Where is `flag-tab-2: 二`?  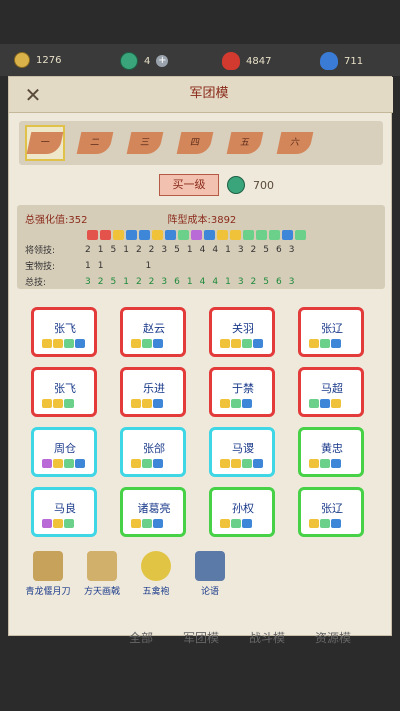
flag-tab-2: 二 is located at coordinates (95, 143).